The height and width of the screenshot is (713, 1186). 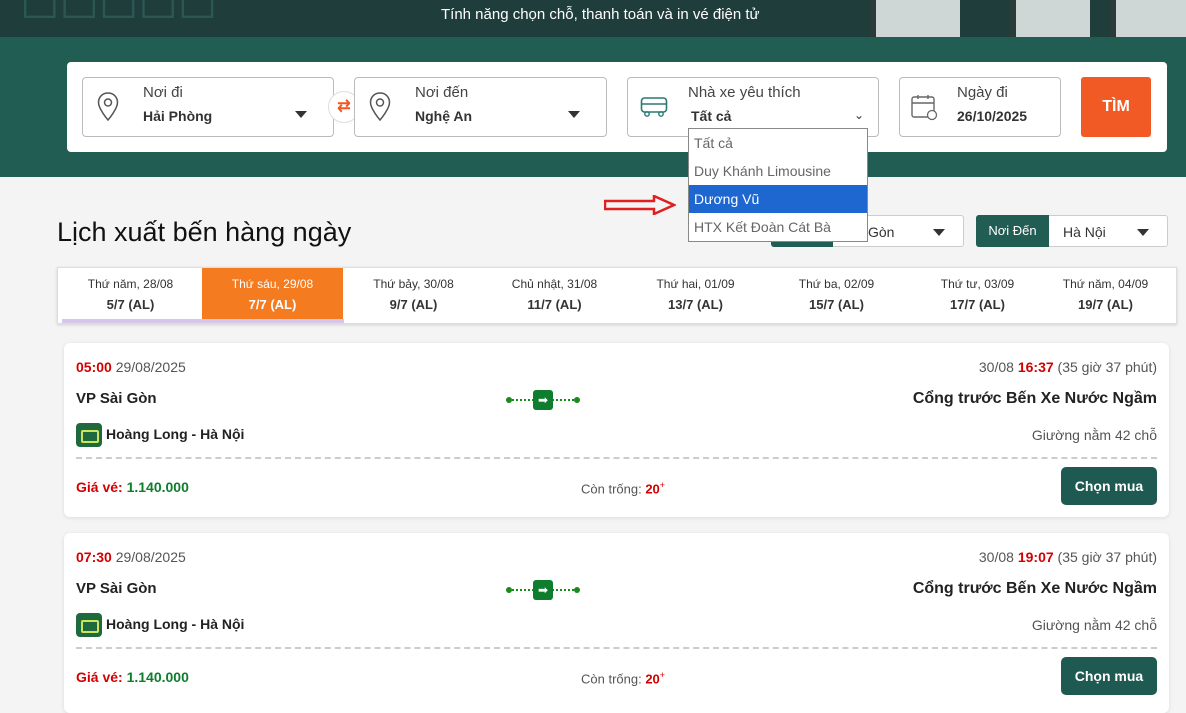 I want to click on date-tab: Chủ nhật, 31/08 11/7 (AL), so click(x=554, y=294).